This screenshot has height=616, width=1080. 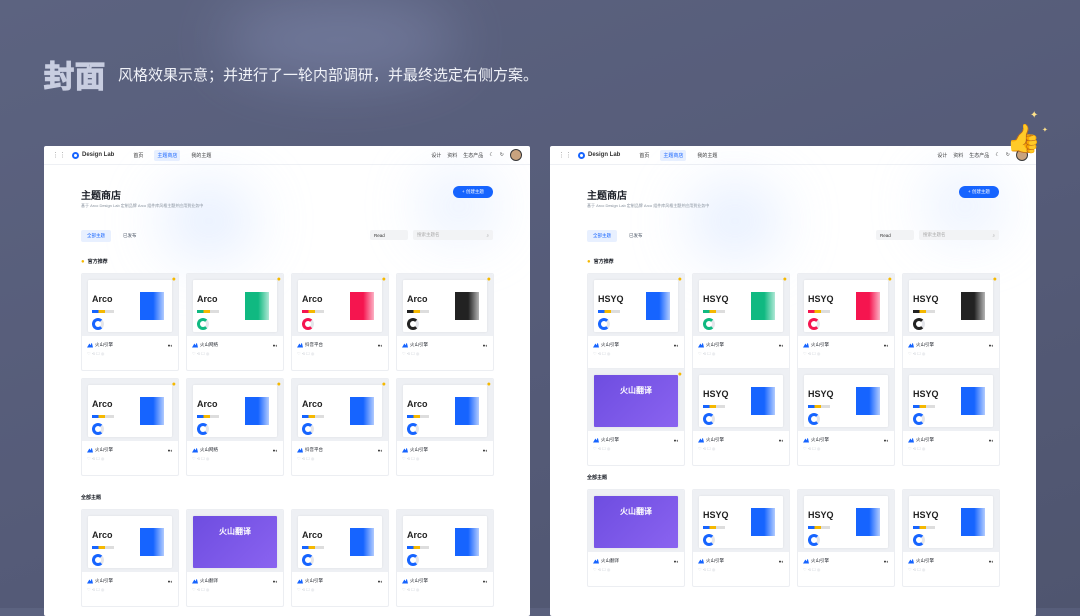 What do you see at coordinates (310, 345) in the screenshot?
I see `card-title: 抖音平台` at bounding box center [310, 345].